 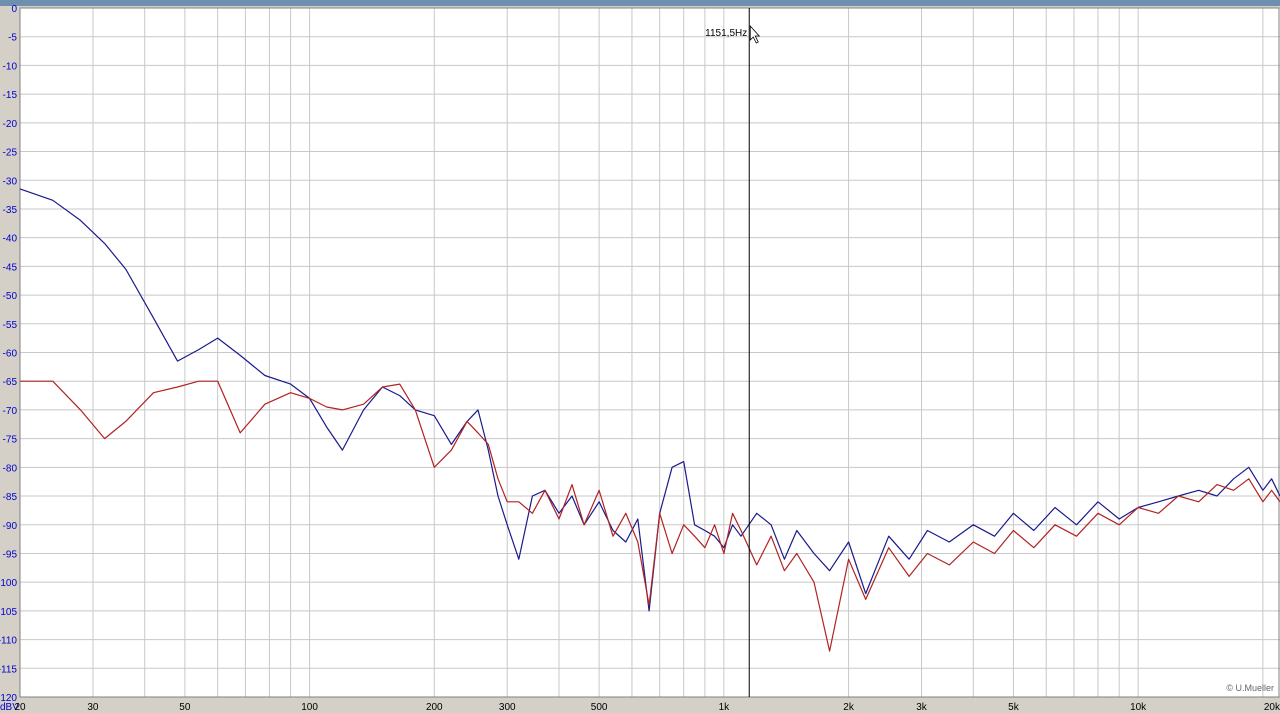 I want to click on y-tick-label: -95, so click(x=10, y=554).